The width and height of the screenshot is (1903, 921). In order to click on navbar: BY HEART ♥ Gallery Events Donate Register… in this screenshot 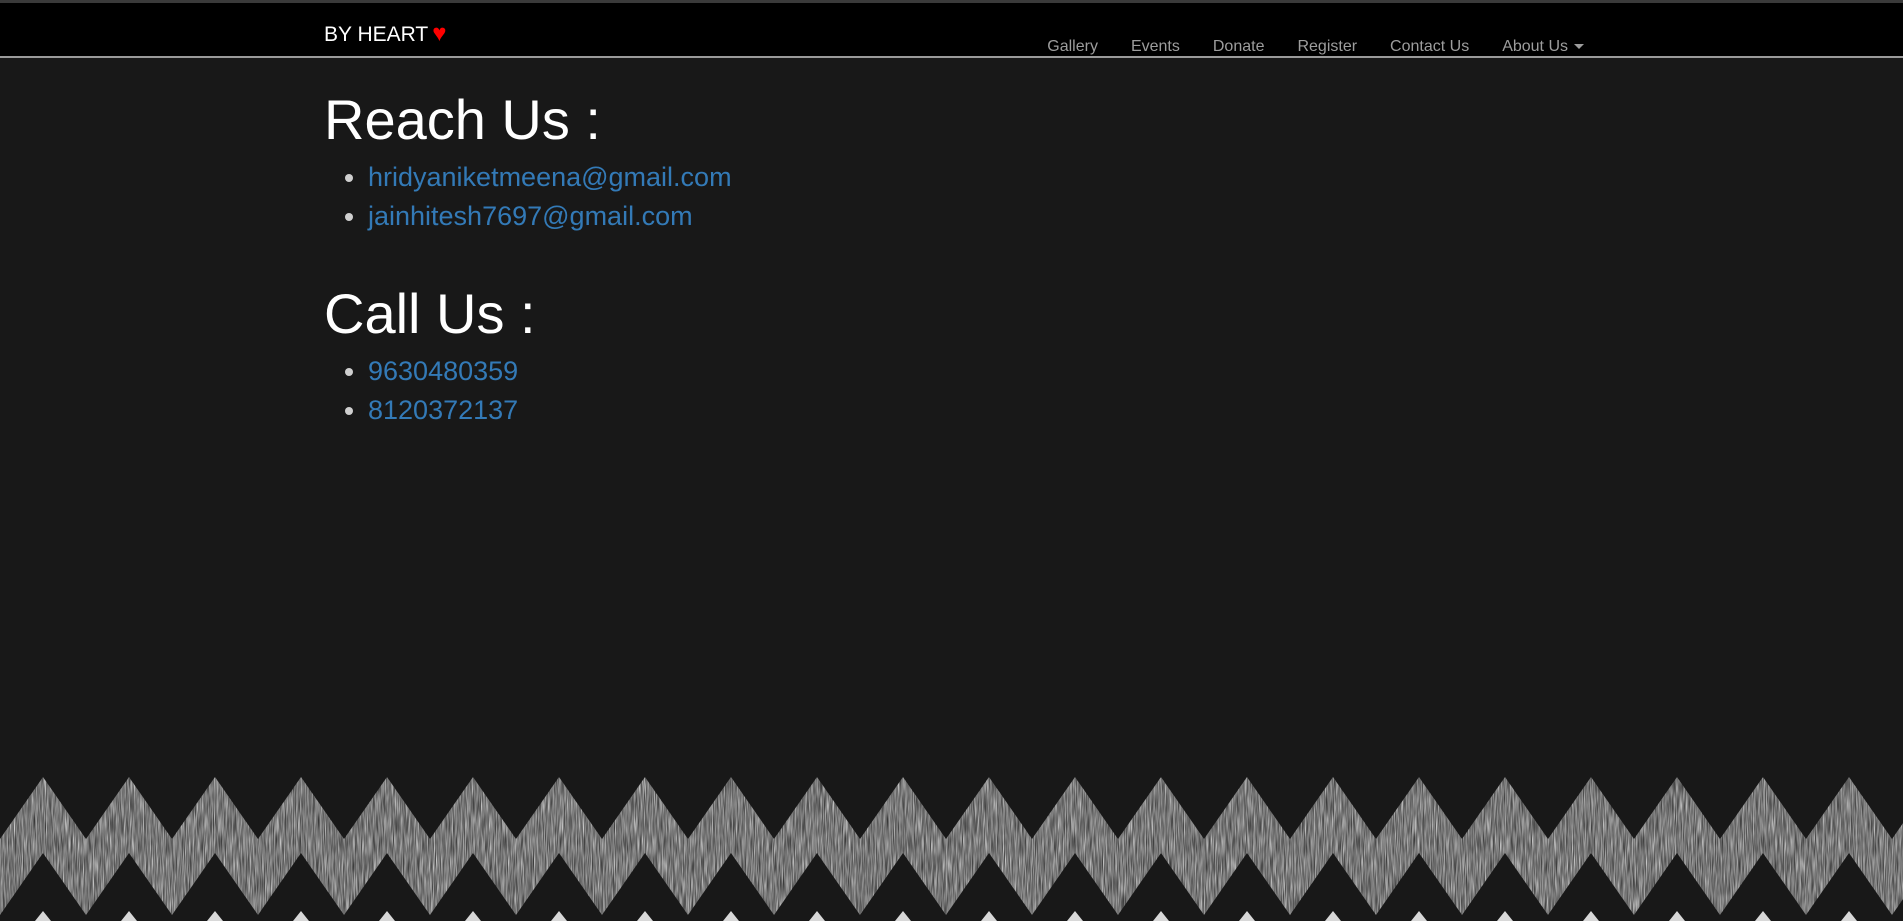, I will do `click(951, 30)`.